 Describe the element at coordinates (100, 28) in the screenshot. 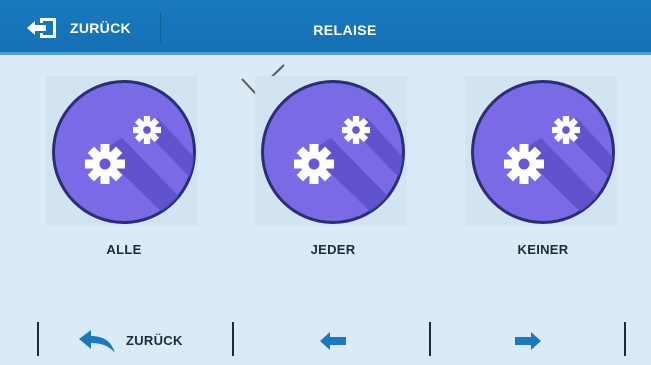

I see `header-back-label: ZURÜCK` at that location.